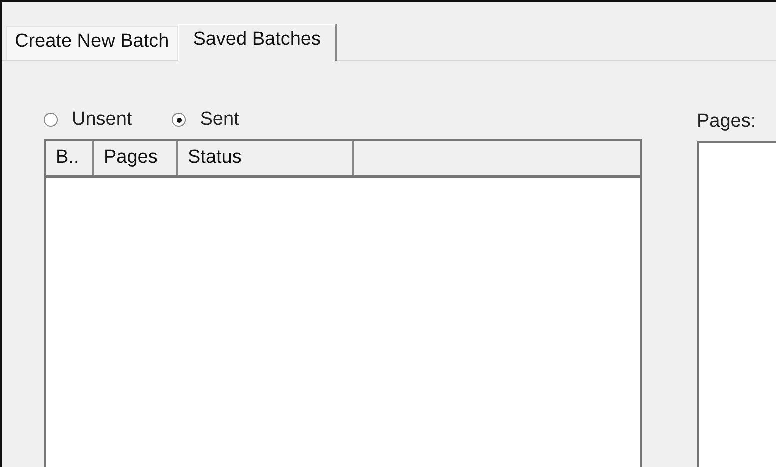 The image size is (776, 467). What do you see at coordinates (102, 120) in the screenshot?
I see `radio-label: Unsent` at bounding box center [102, 120].